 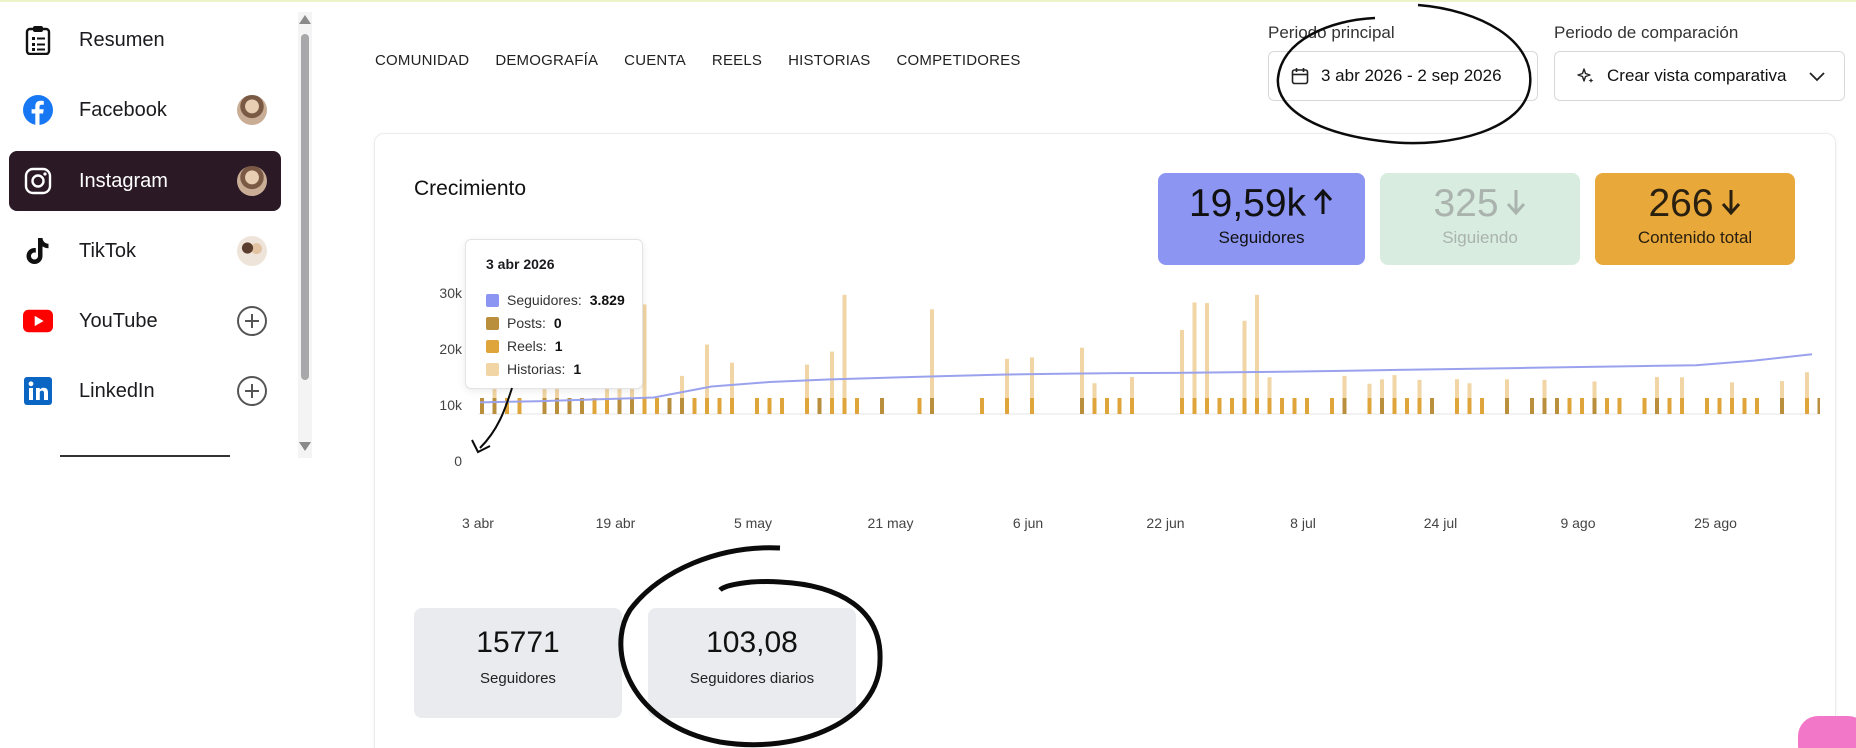 What do you see at coordinates (145, 321) in the screenshot?
I see `sidebar-item-youtube: YouTube` at bounding box center [145, 321].